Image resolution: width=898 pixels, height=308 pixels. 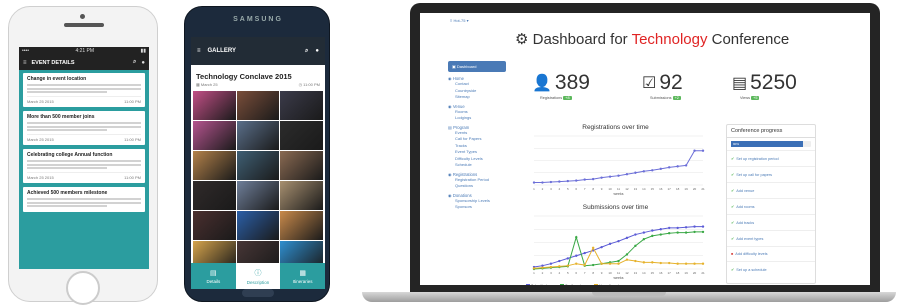 What do you see at coordinates (771, 174) in the screenshot?
I see `progress-task: ✔ Set up call for papers` at bounding box center [771, 174].